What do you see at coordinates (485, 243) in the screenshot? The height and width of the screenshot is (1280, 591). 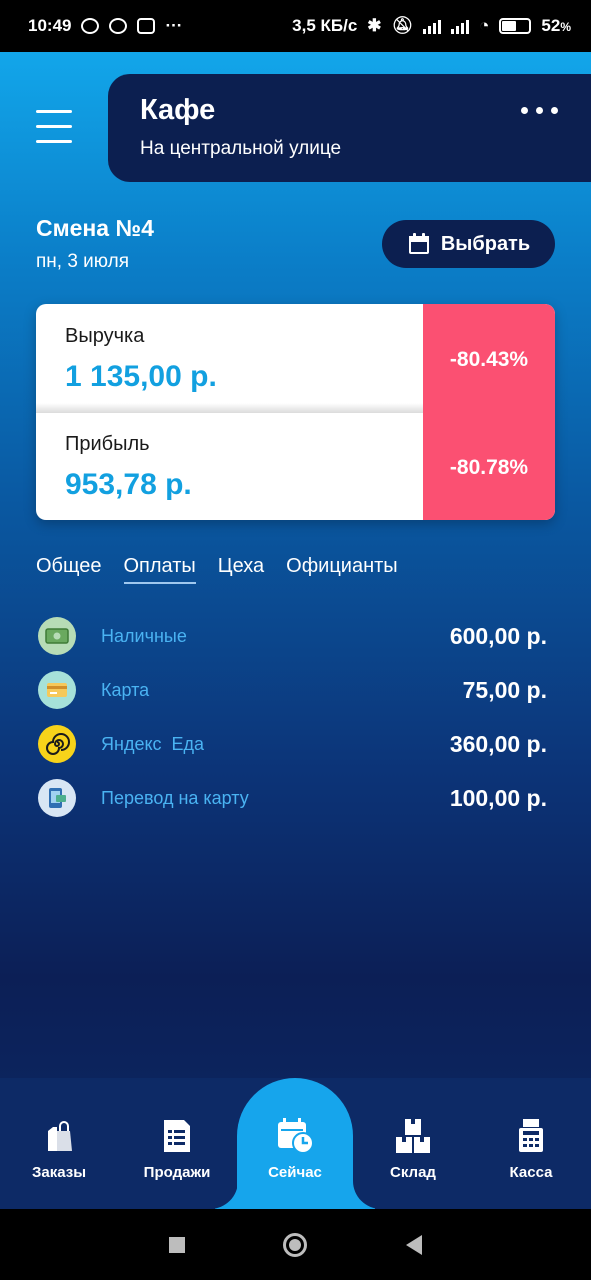 I see `select-shift-label: Выбрать` at bounding box center [485, 243].